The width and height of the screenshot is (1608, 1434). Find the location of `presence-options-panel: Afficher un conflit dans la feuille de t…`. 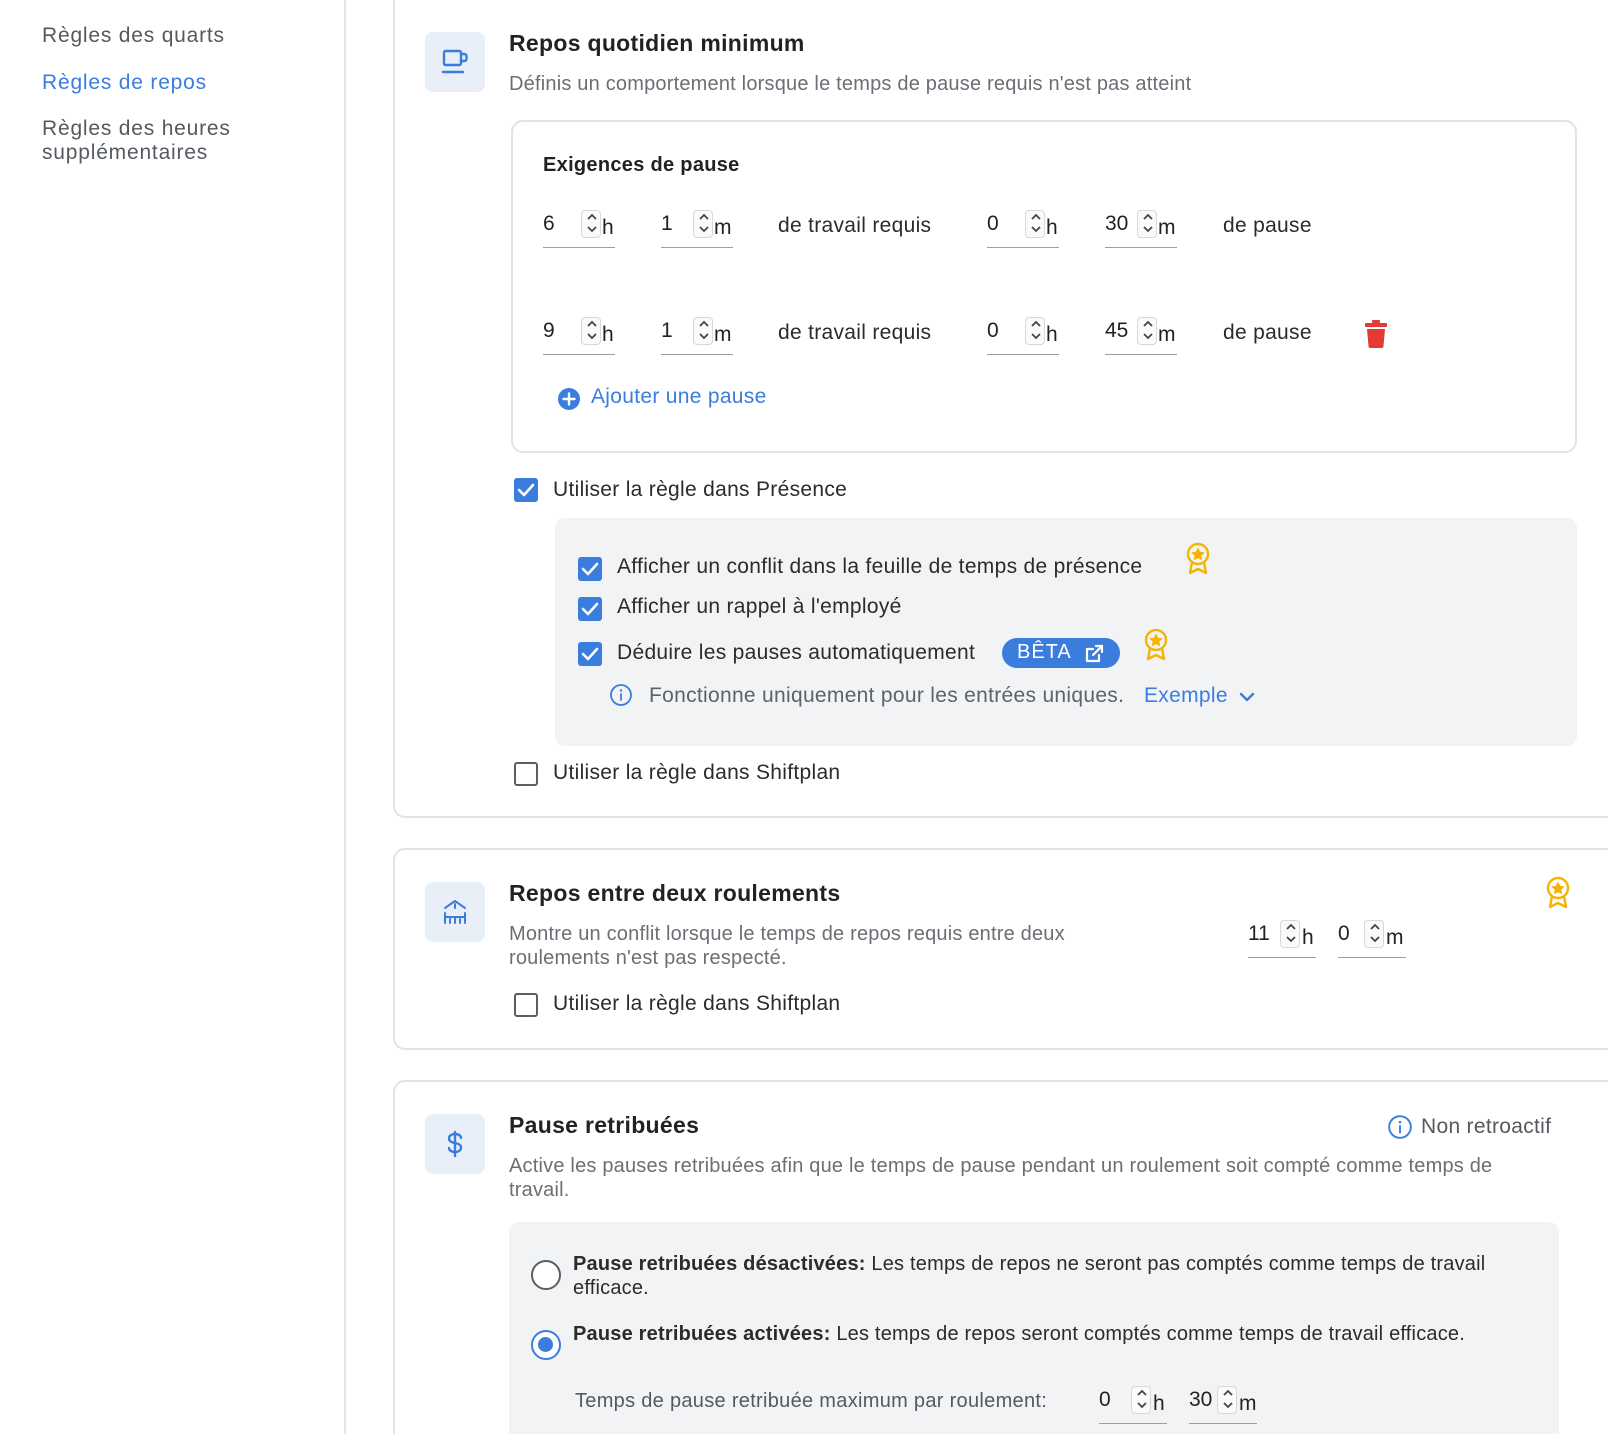

presence-options-panel: Afficher un conflit dans la feuille de t… is located at coordinates (1066, 632).